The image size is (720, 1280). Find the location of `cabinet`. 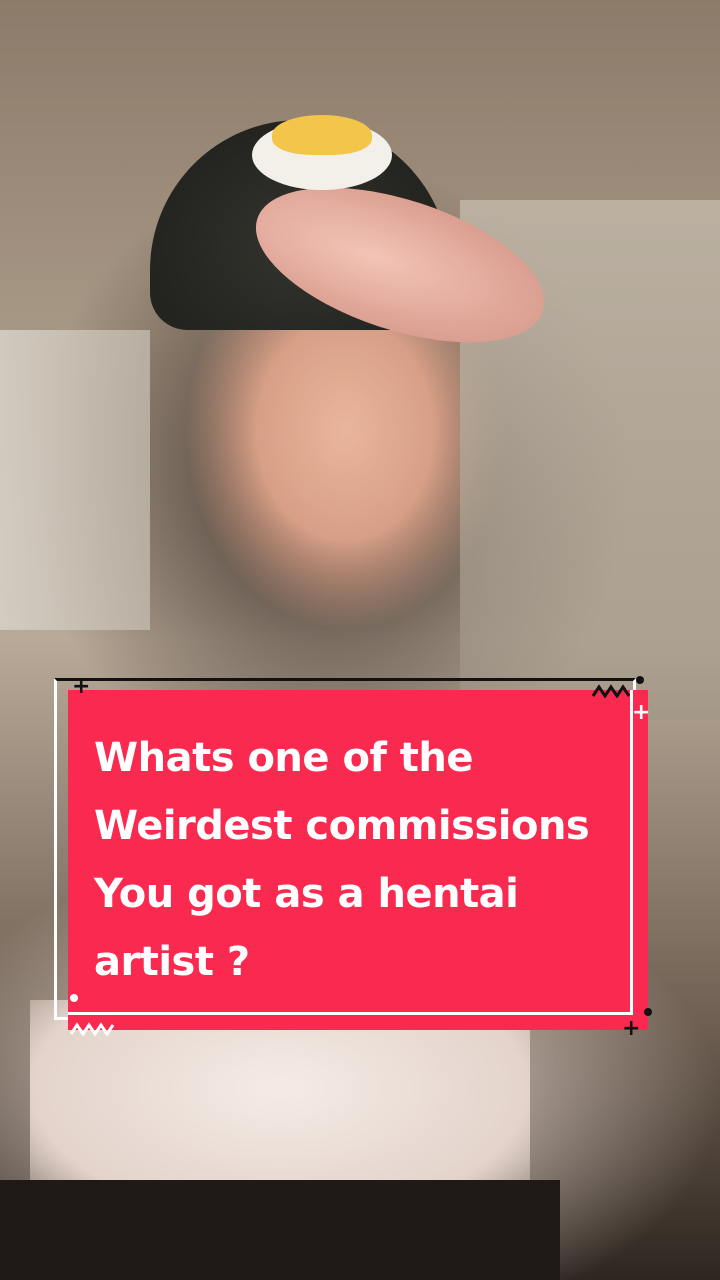

cabinet is located at coordinates (75, 480).